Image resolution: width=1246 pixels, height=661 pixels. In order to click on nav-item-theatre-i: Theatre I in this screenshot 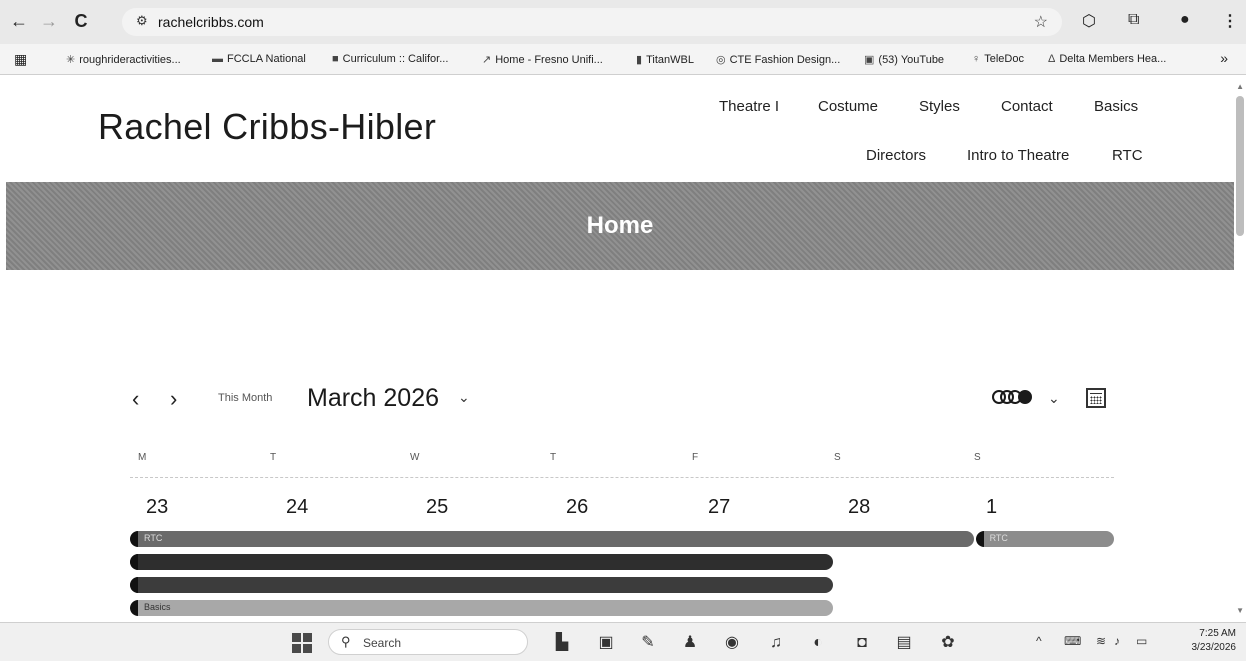, I will do `click(749, 106)`.